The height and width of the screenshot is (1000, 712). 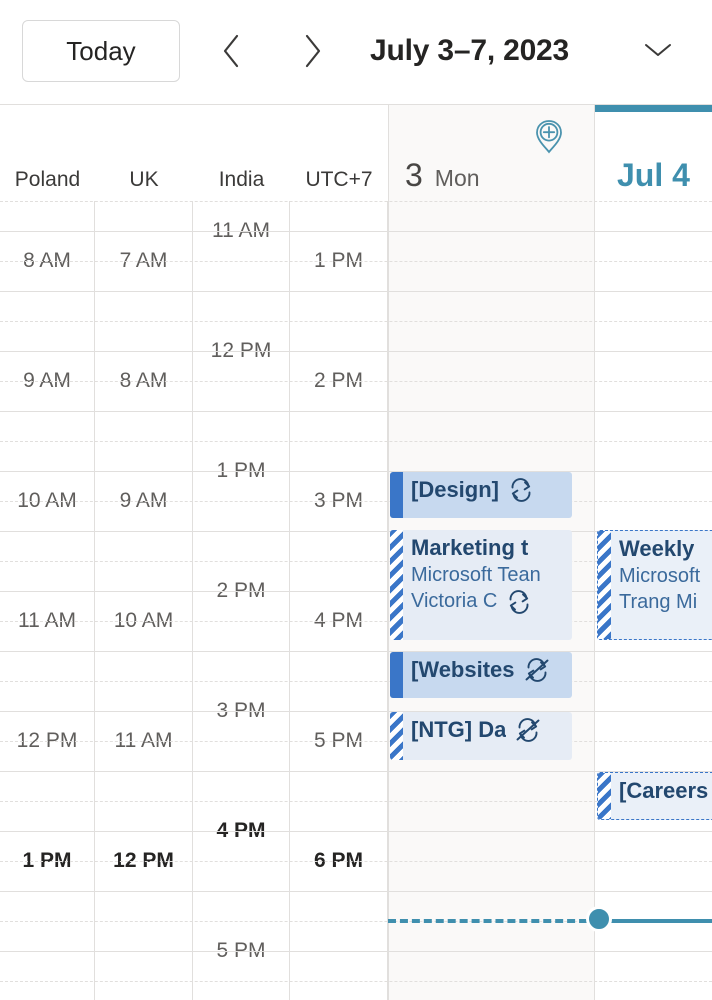 I want to click on event-title: [NTG] Da, so click(x=488, y=729).